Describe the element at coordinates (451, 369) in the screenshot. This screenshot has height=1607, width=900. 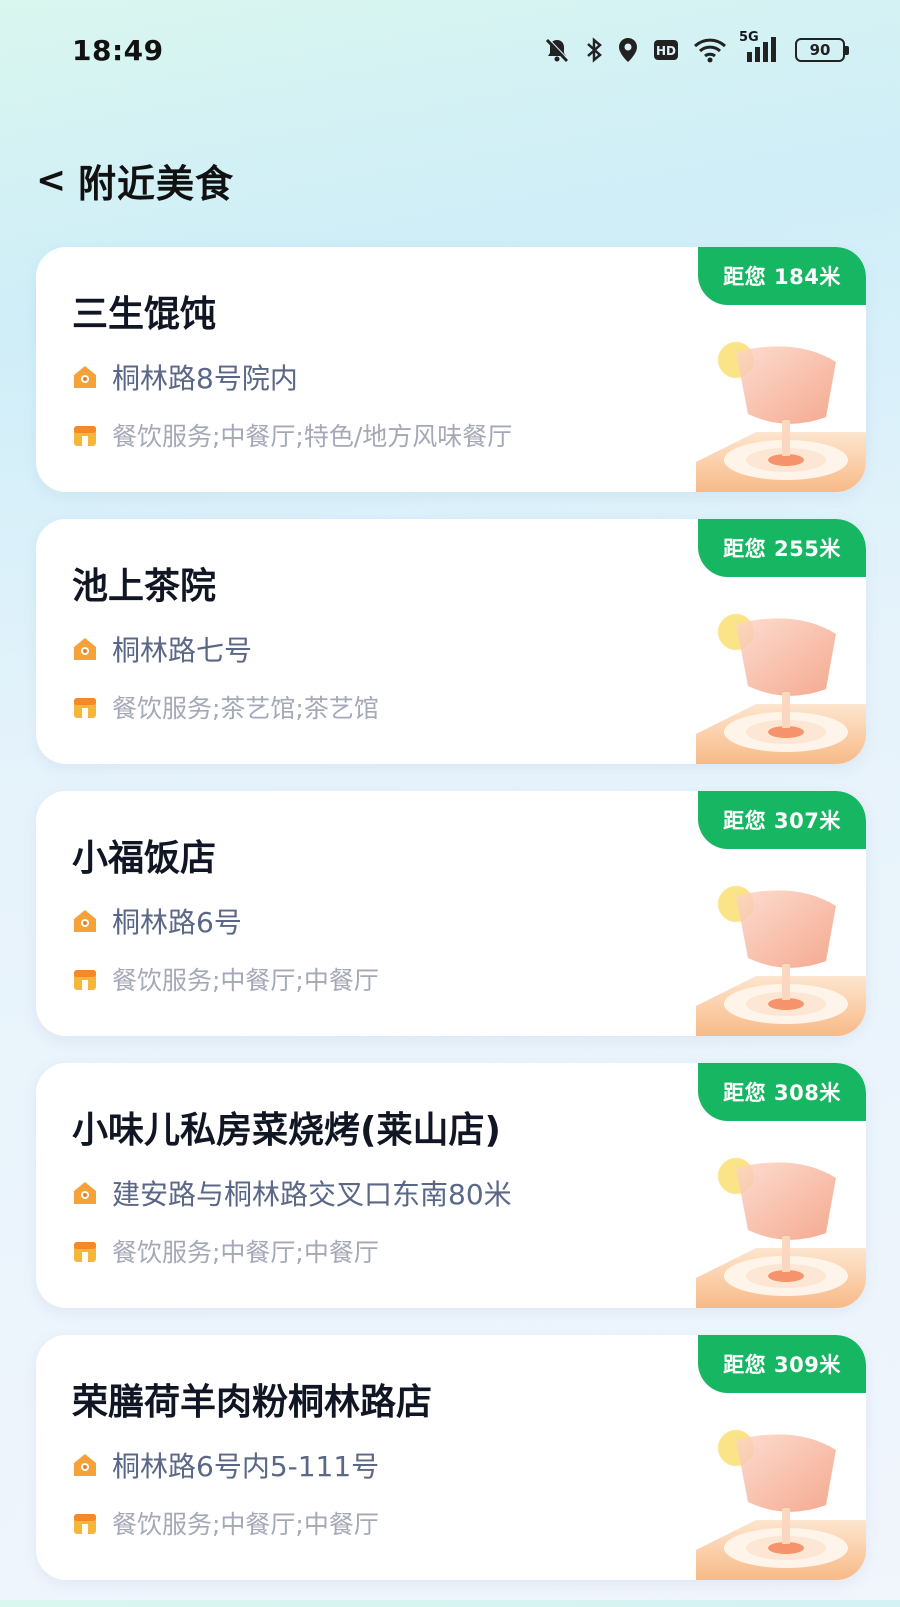
I see `restaurant-card: 距您 184米 三生馄饨 桐林路8号院内 餐饮服务;中餐厅;特色/地方风味餐厅` at that location.